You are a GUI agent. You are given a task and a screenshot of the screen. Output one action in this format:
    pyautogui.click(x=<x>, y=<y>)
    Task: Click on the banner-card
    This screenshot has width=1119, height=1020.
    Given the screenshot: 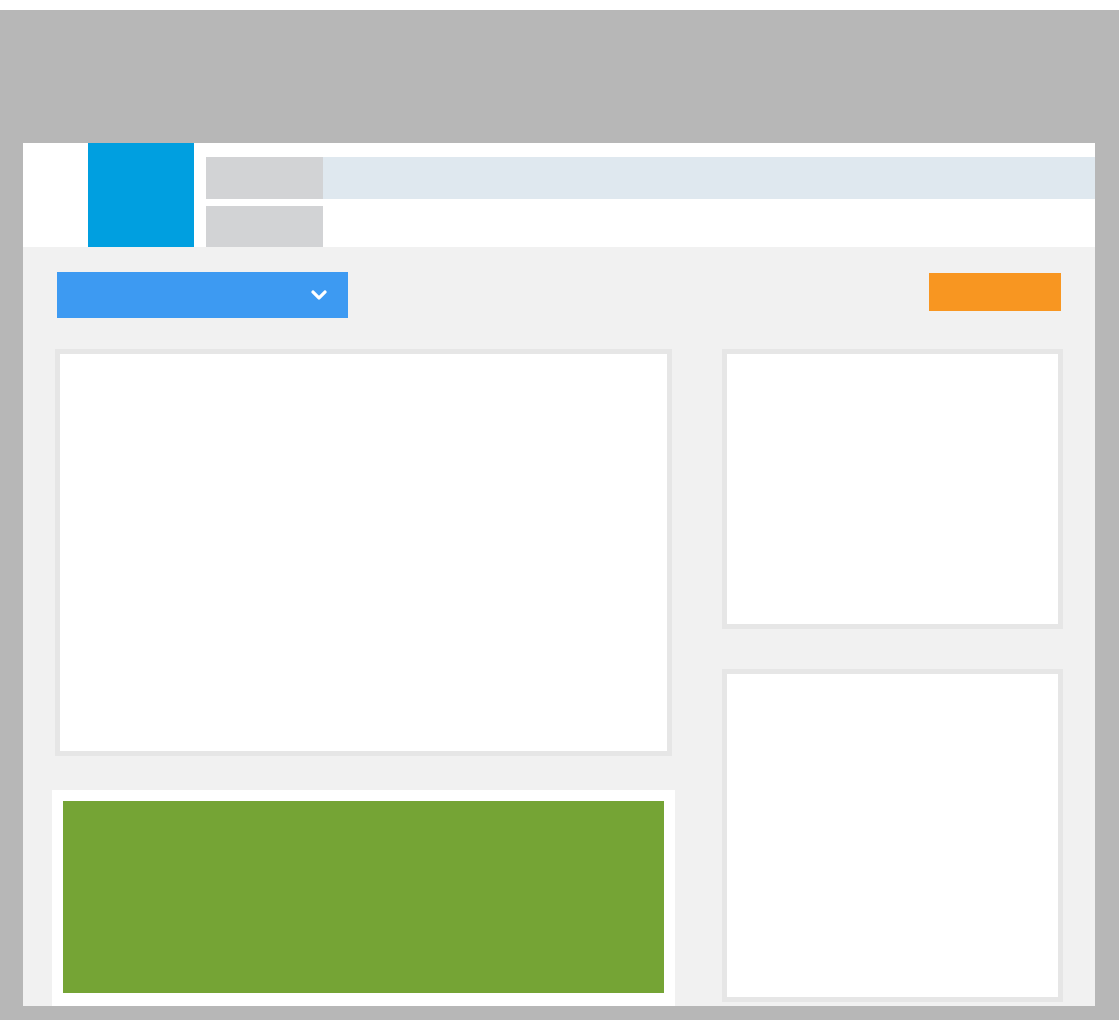 What is the action you would take?
    pyautogui.click(x=363, y=898)
    